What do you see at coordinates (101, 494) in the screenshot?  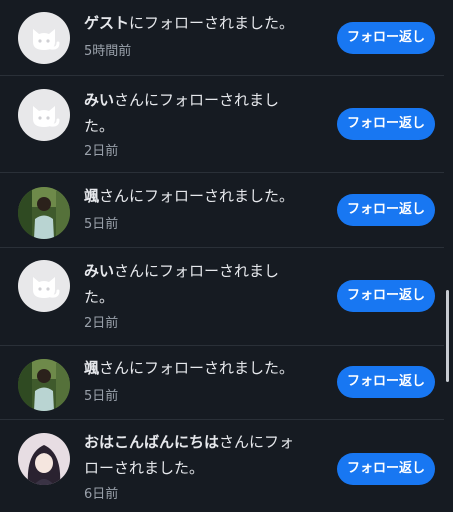 I see `timestamp: 6日前` at bounding box center [101, 494].